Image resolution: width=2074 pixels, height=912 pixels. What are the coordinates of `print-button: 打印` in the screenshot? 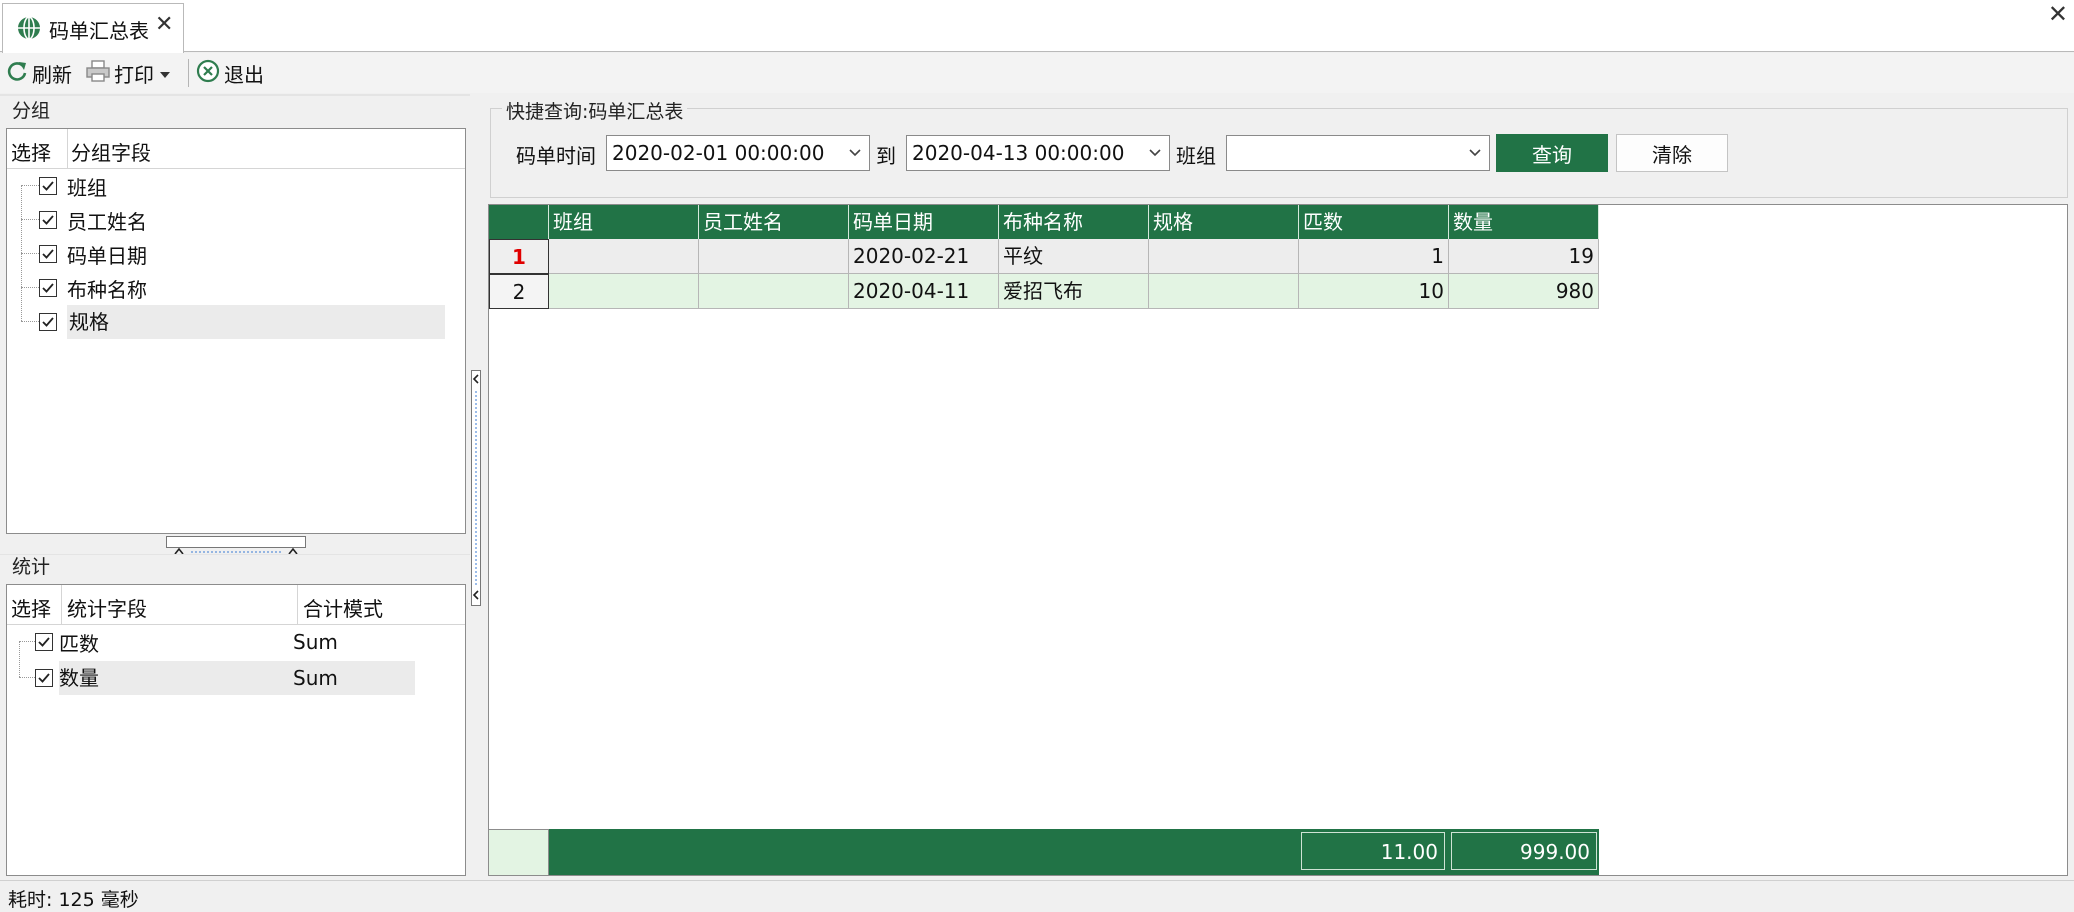 It's located at (129, 73).